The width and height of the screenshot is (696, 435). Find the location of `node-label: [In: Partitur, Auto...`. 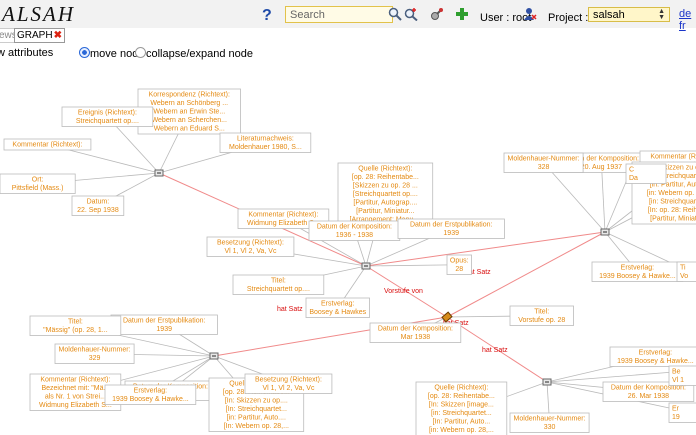

node-label: [In: Partitur, Auto... is located at coordinates (462, 422).